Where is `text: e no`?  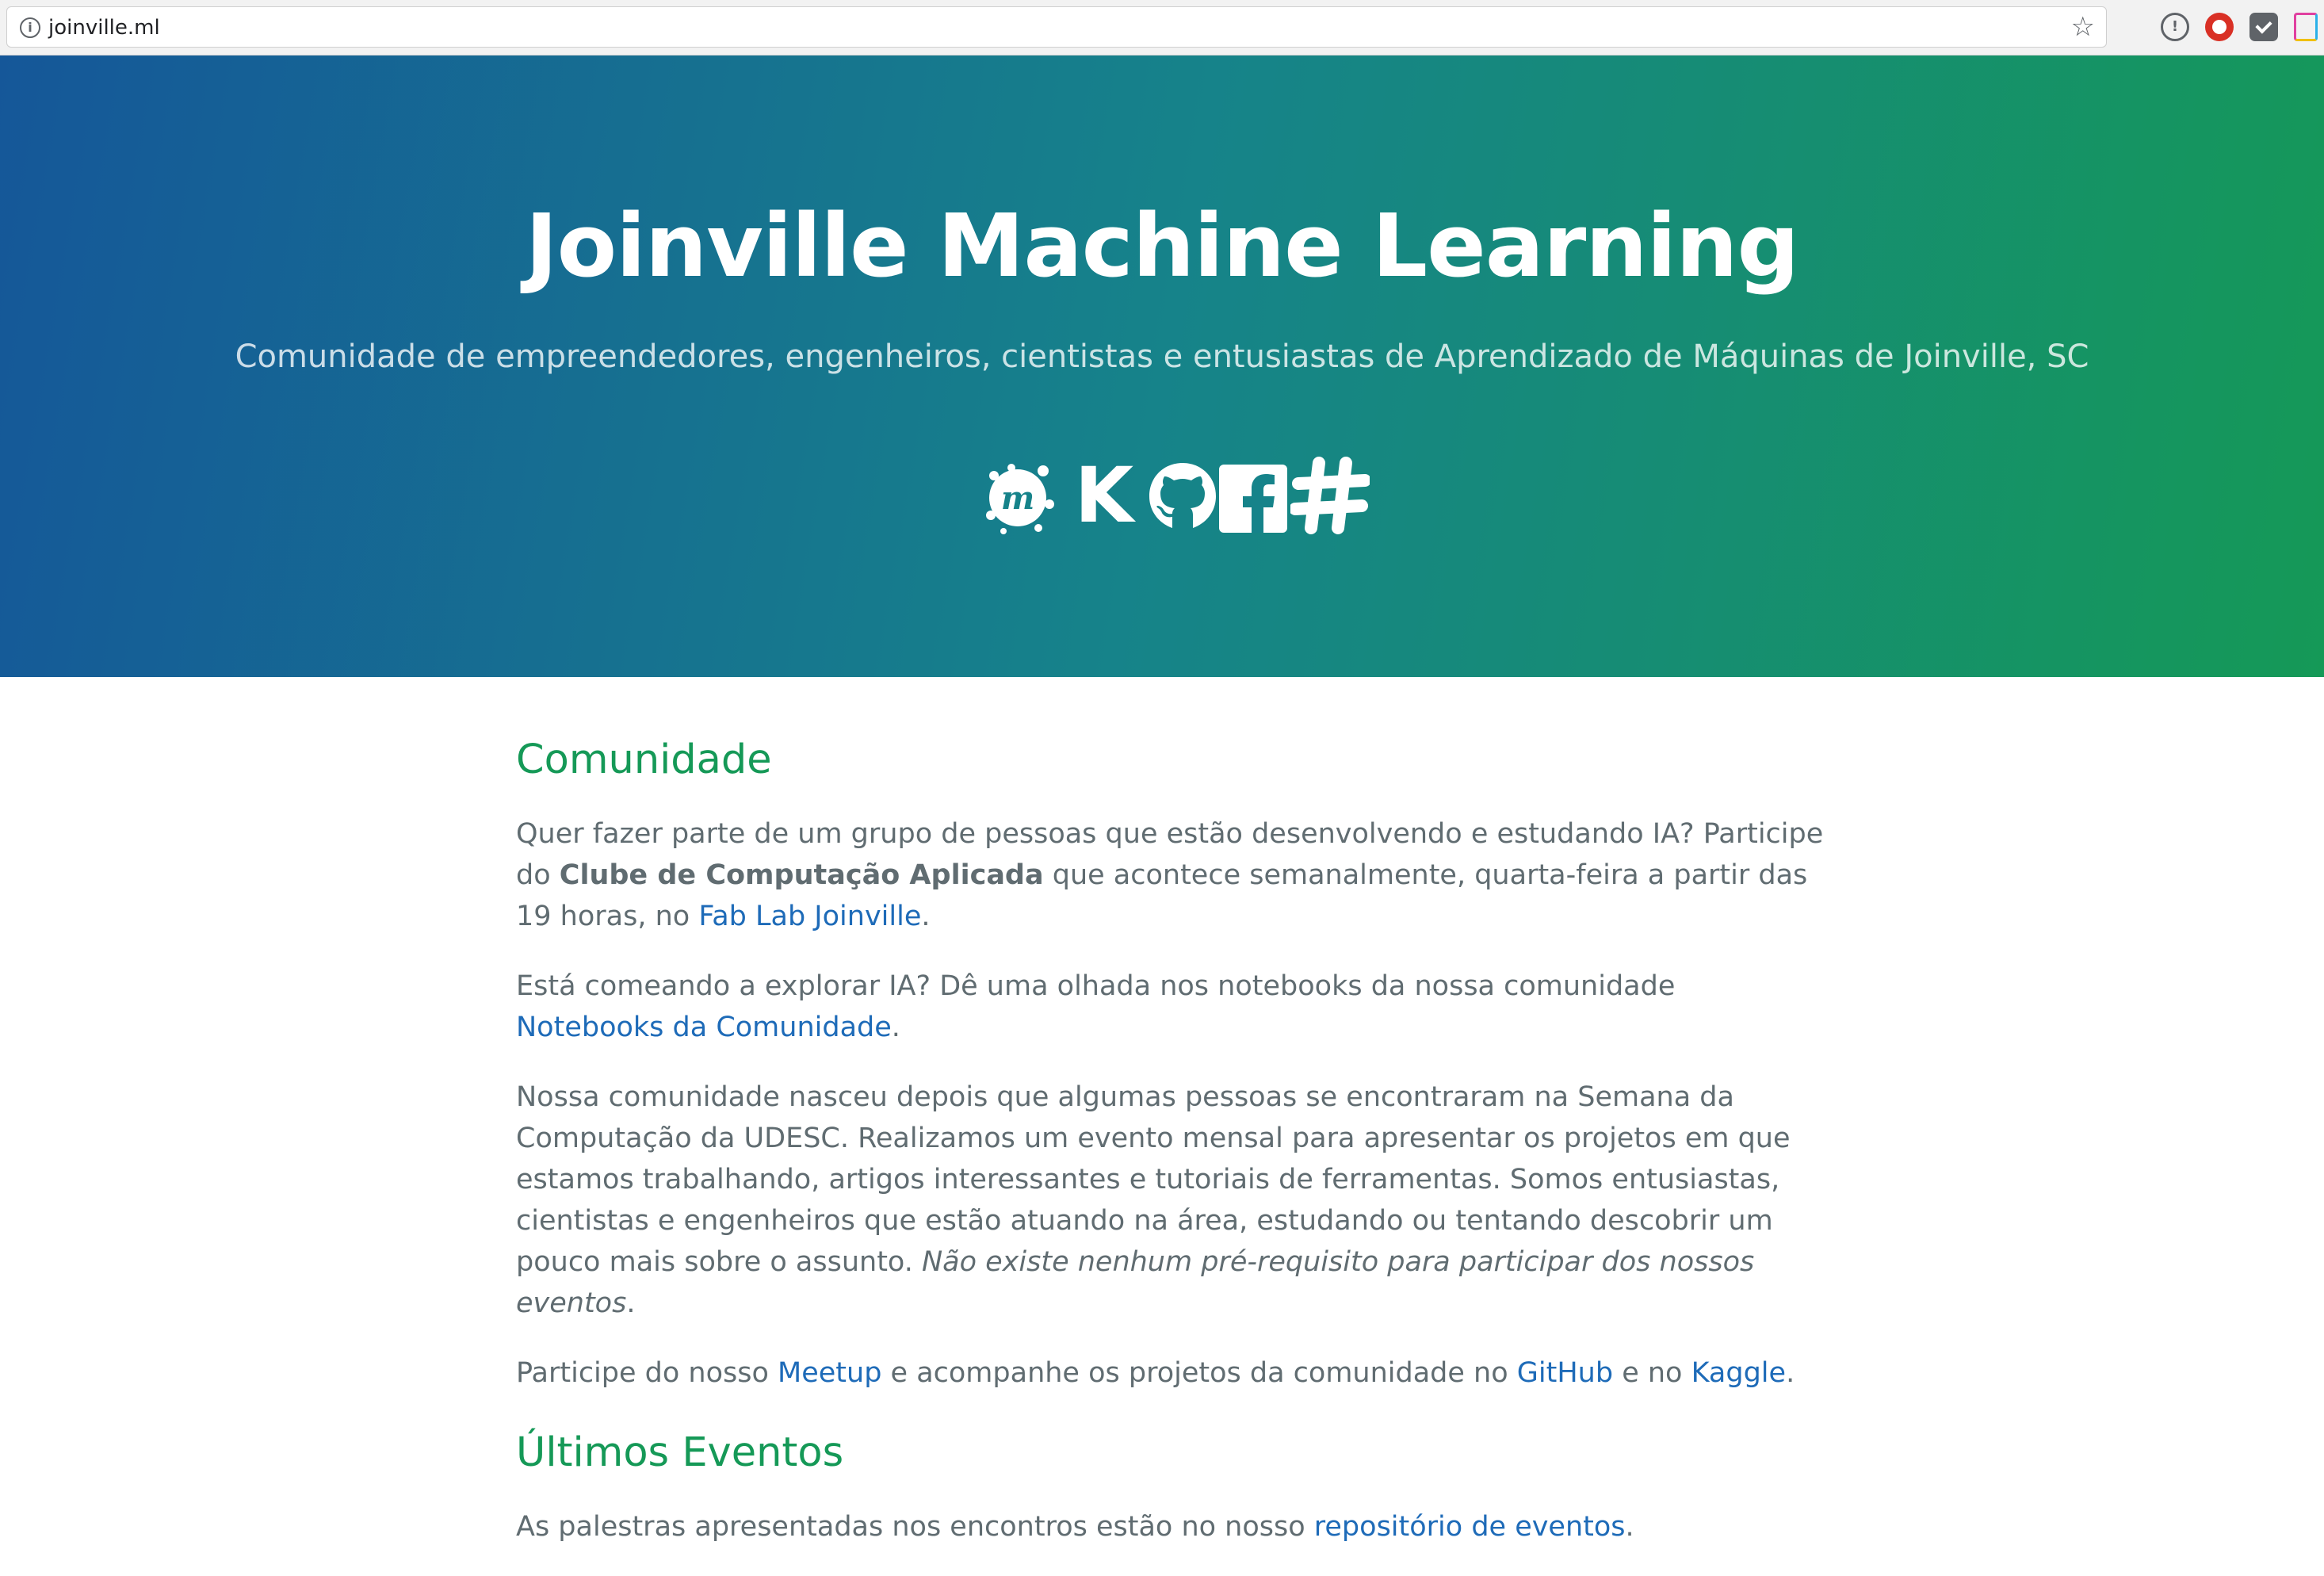
text: e no is located at coordinates (1652, 1373).